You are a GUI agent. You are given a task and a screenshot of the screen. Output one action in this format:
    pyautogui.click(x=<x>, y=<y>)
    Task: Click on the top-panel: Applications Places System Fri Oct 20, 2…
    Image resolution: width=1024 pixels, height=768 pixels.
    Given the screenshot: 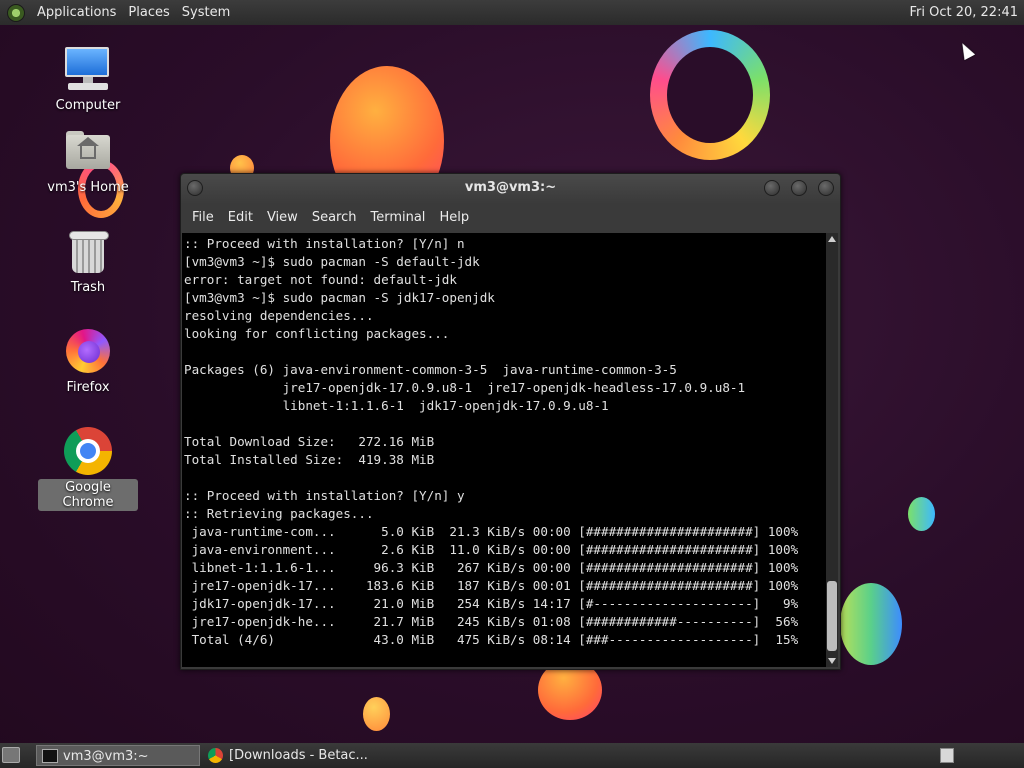 What is the action you would take?
    pyautogui.click(x=512, y=12)
    